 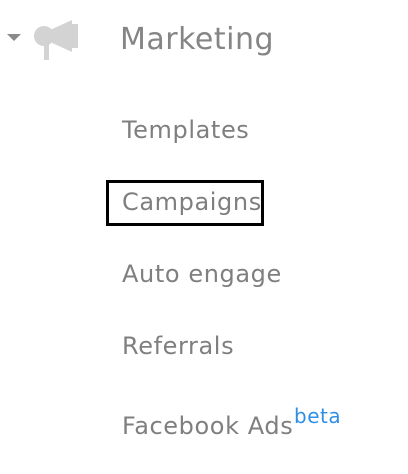 I want to click on menu-item-templates: Templates, so click(x=185, y=130).